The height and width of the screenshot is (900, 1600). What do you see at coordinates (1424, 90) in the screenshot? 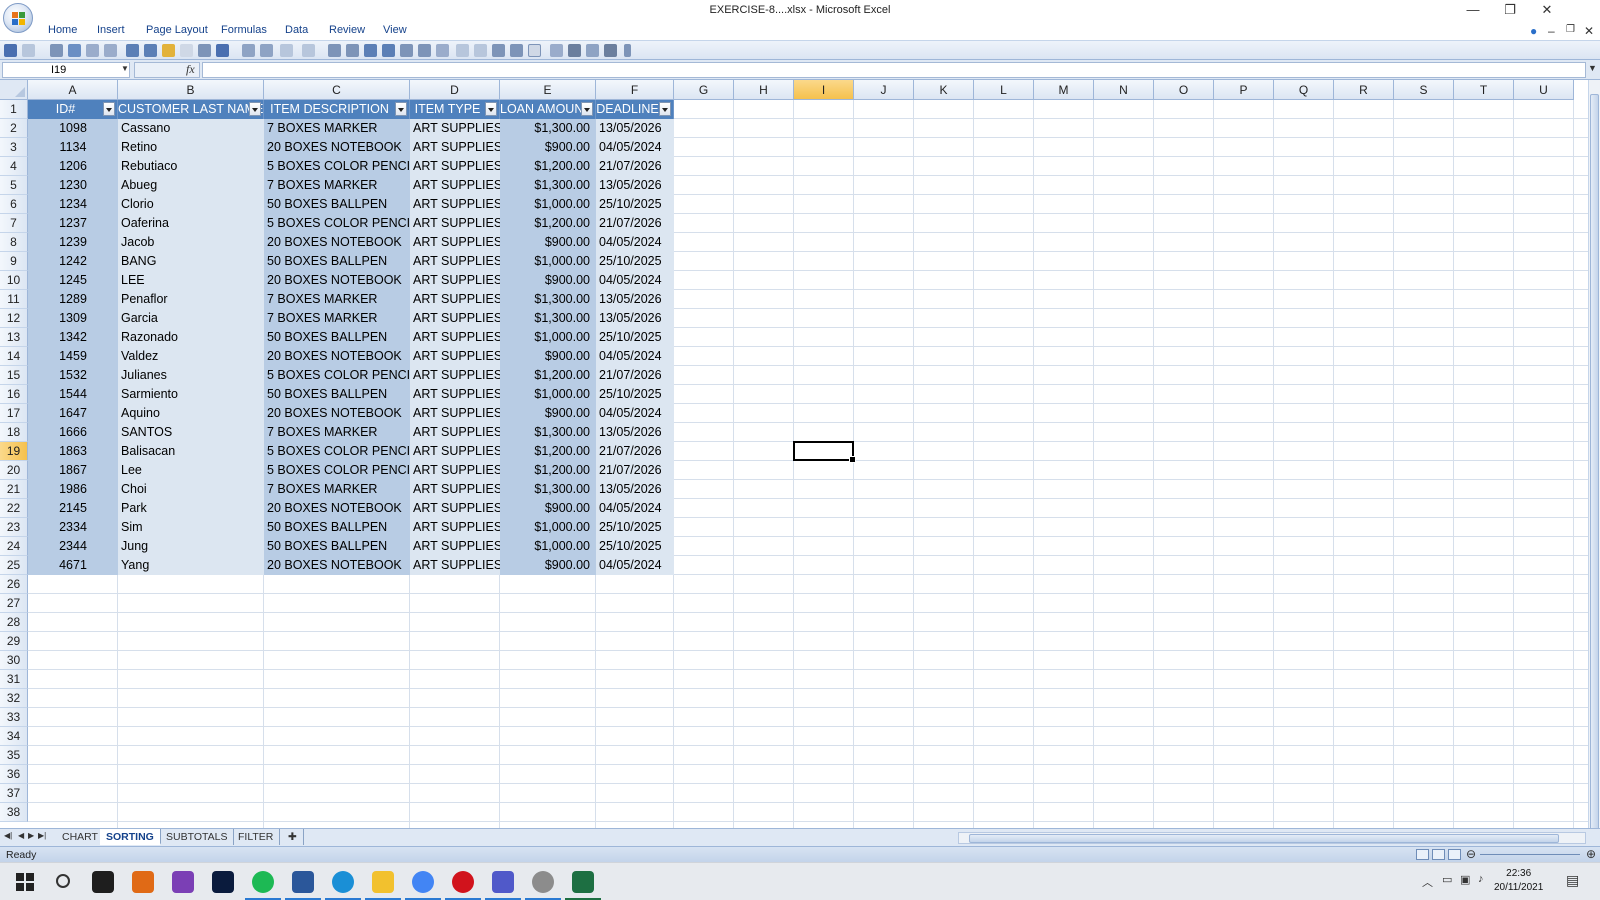
I see `column-header-s: S` at bounding box center [1424, 90].